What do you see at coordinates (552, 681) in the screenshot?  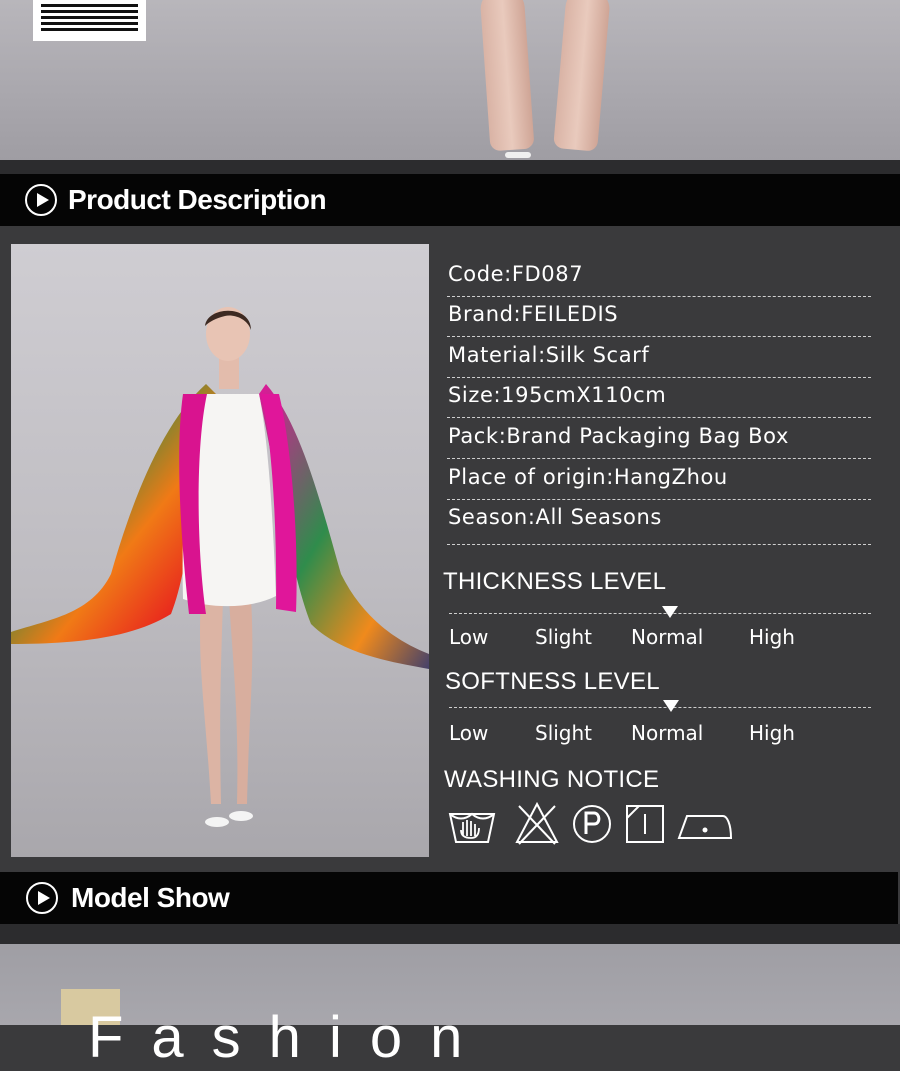 I see `softness-level-title: SOFTNESS LEVEL` at bounding box center [552, 681].